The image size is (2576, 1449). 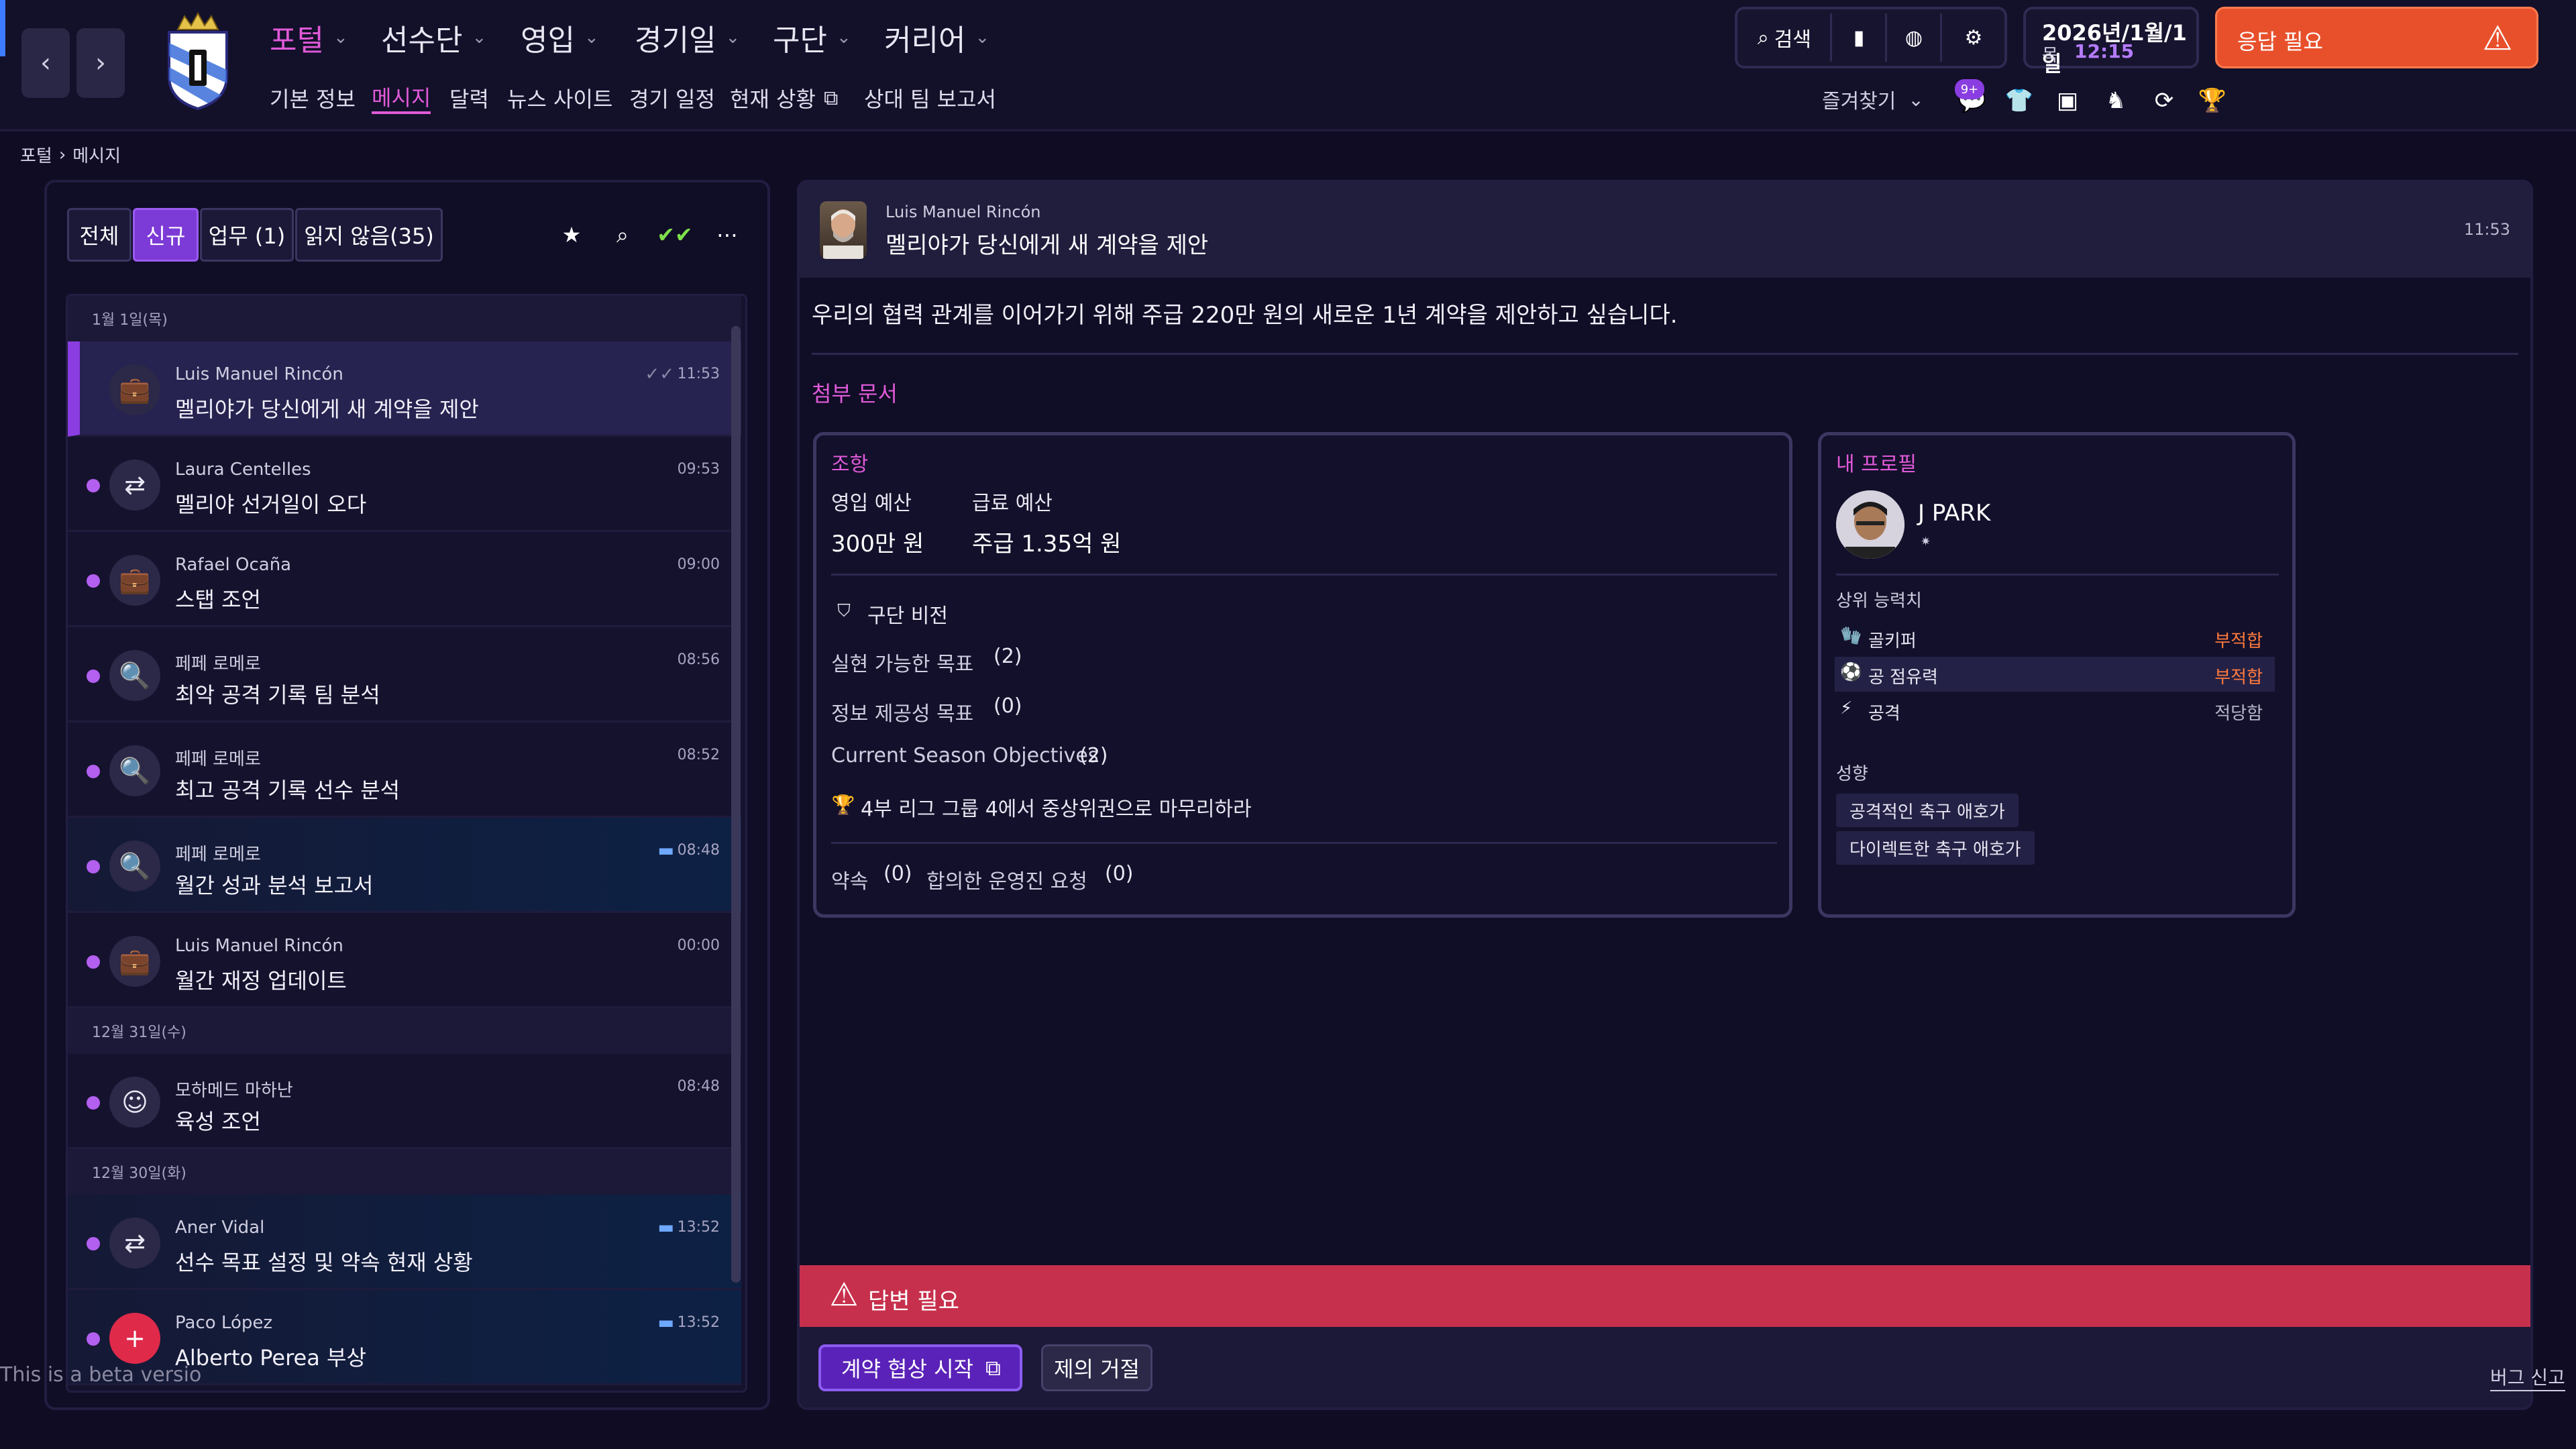 I want to click on terms-title: 조항, so click(x=850, y=464).